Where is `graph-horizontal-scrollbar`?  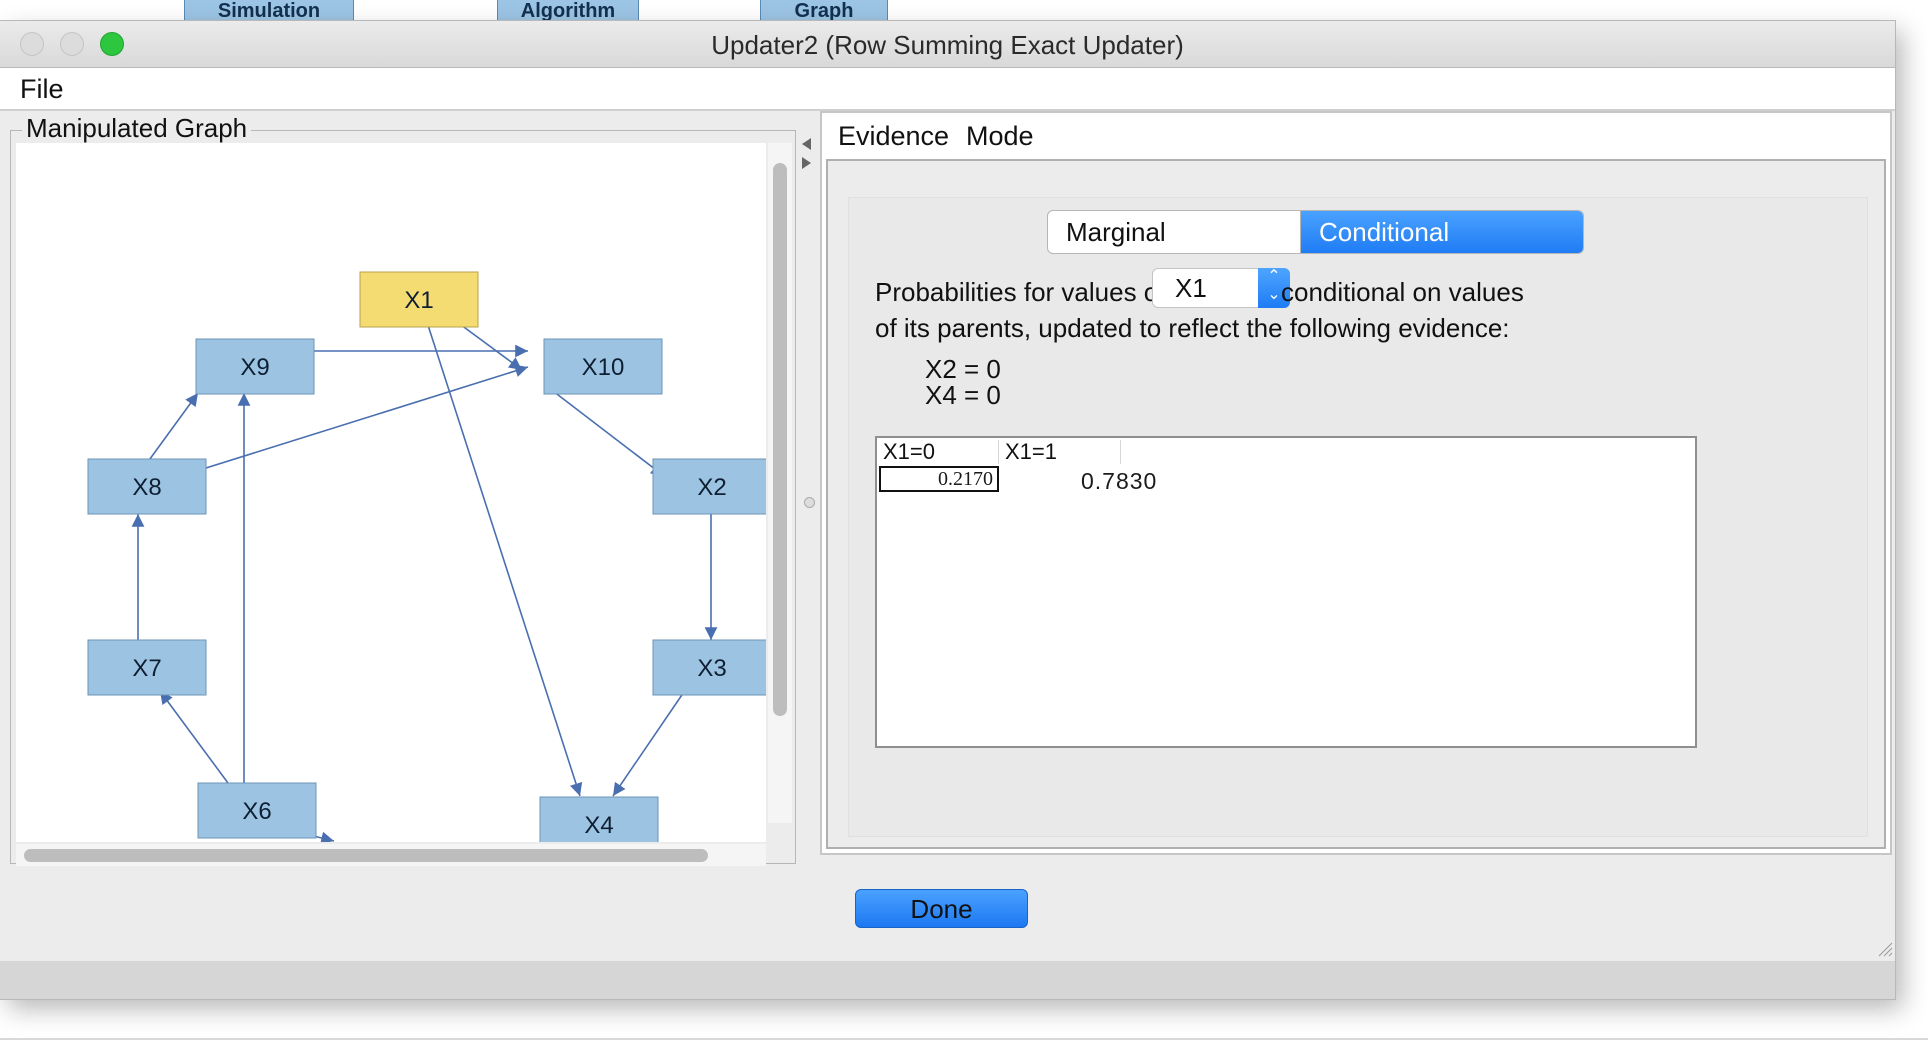 graph-horizontal-scrollbar is located at coordinates (391, 855).